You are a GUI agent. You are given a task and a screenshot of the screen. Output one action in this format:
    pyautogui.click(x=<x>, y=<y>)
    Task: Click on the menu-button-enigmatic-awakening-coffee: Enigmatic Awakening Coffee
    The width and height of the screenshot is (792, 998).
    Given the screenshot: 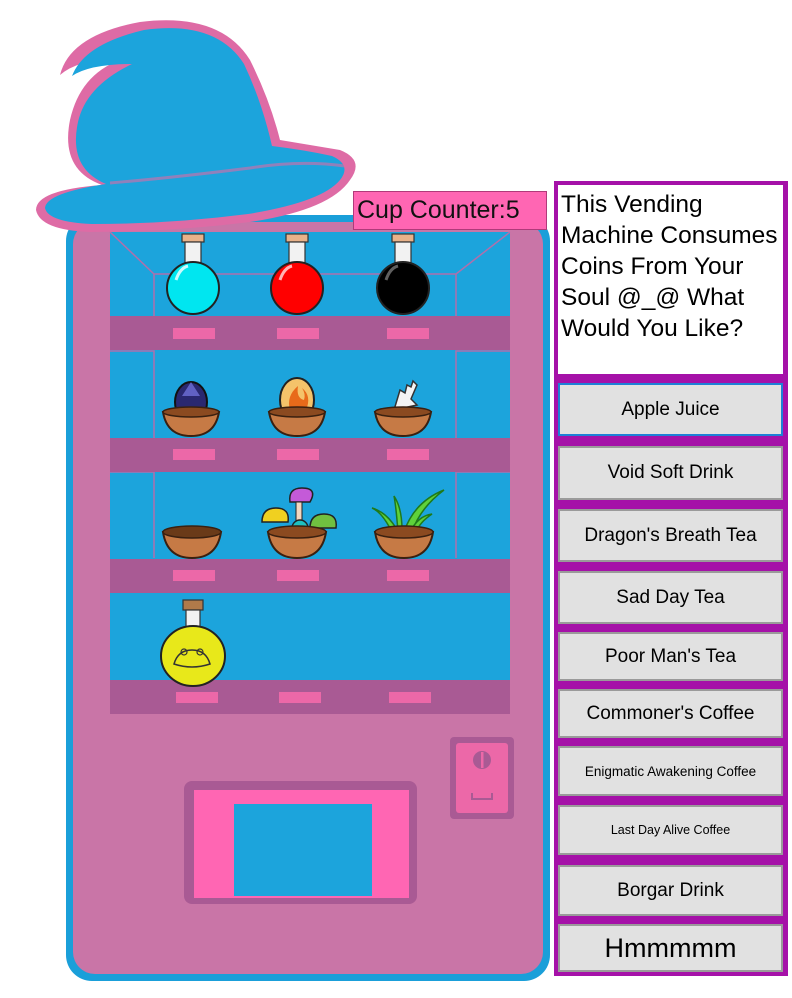 What is the action you would take?
    pyautogui.click(x=670, y=771)
    